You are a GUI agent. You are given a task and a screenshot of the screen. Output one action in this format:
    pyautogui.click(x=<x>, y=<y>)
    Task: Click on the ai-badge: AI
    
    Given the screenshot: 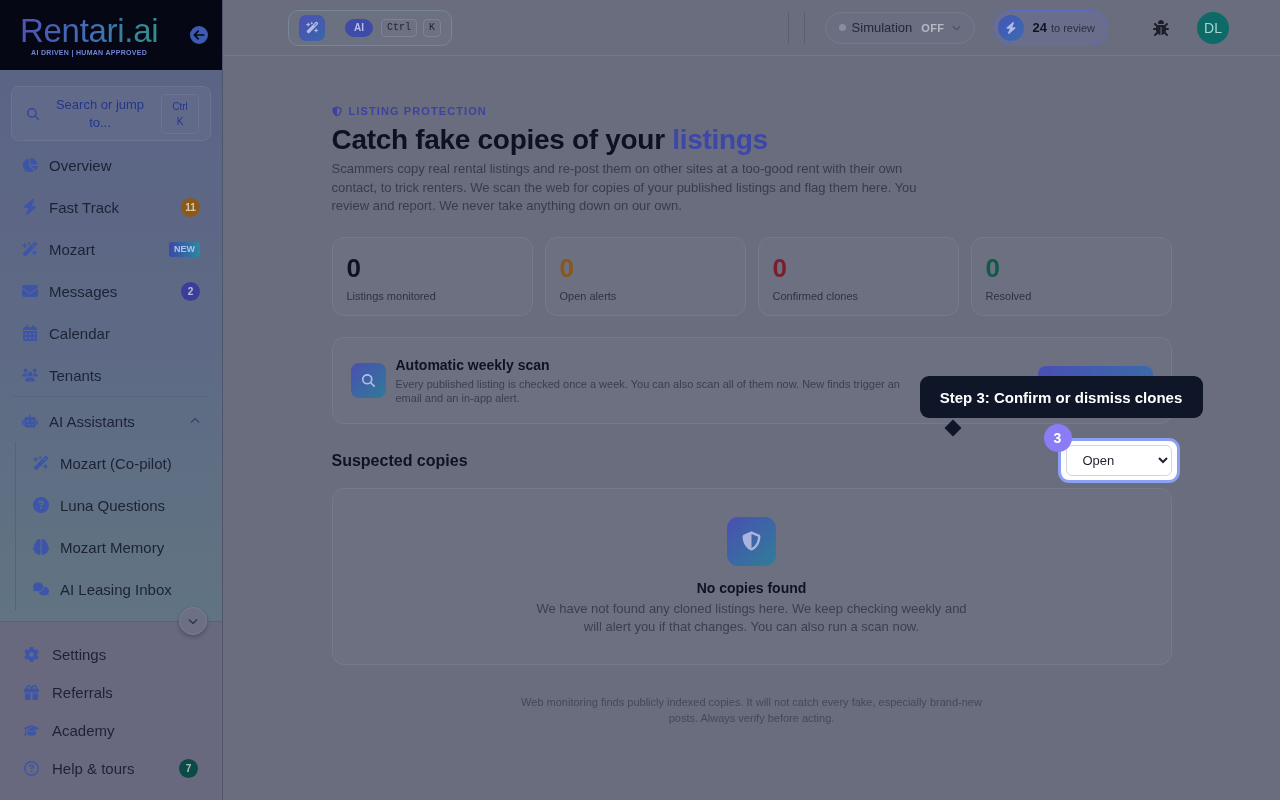 What is the action you would take?
    pyautogui.click(x=359, y=27)
    